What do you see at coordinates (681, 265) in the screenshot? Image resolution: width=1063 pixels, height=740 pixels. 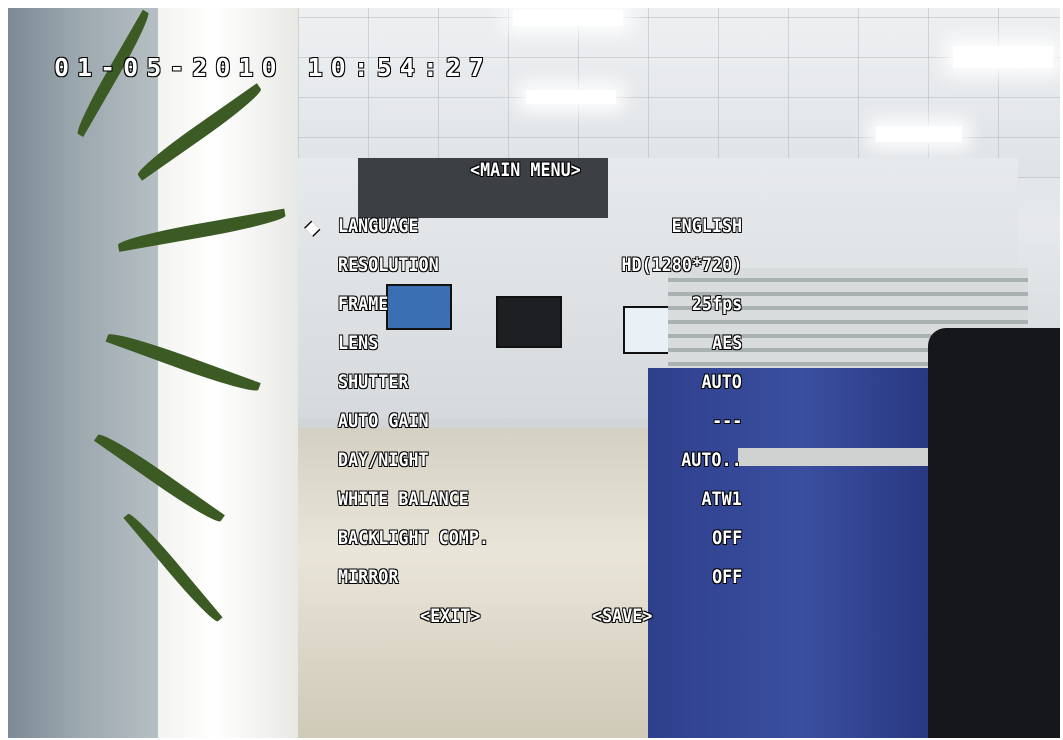 I see `menu-item-value: HD(1280*720)` at bounding box center [681, 265].